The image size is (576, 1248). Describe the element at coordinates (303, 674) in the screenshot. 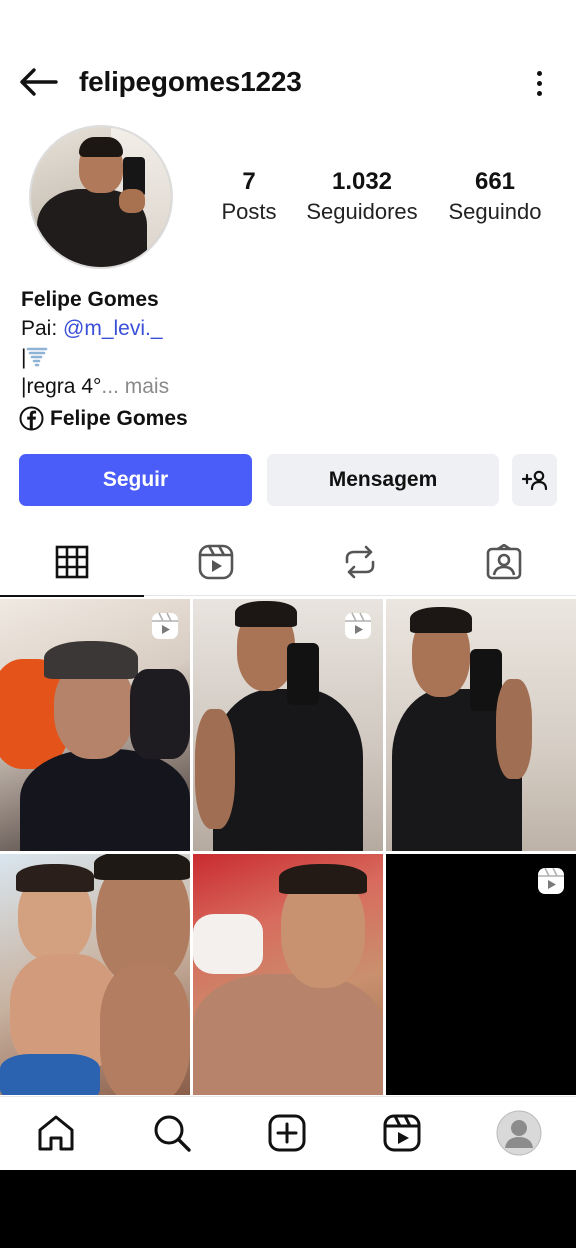

I see `phone-shape` at that location.